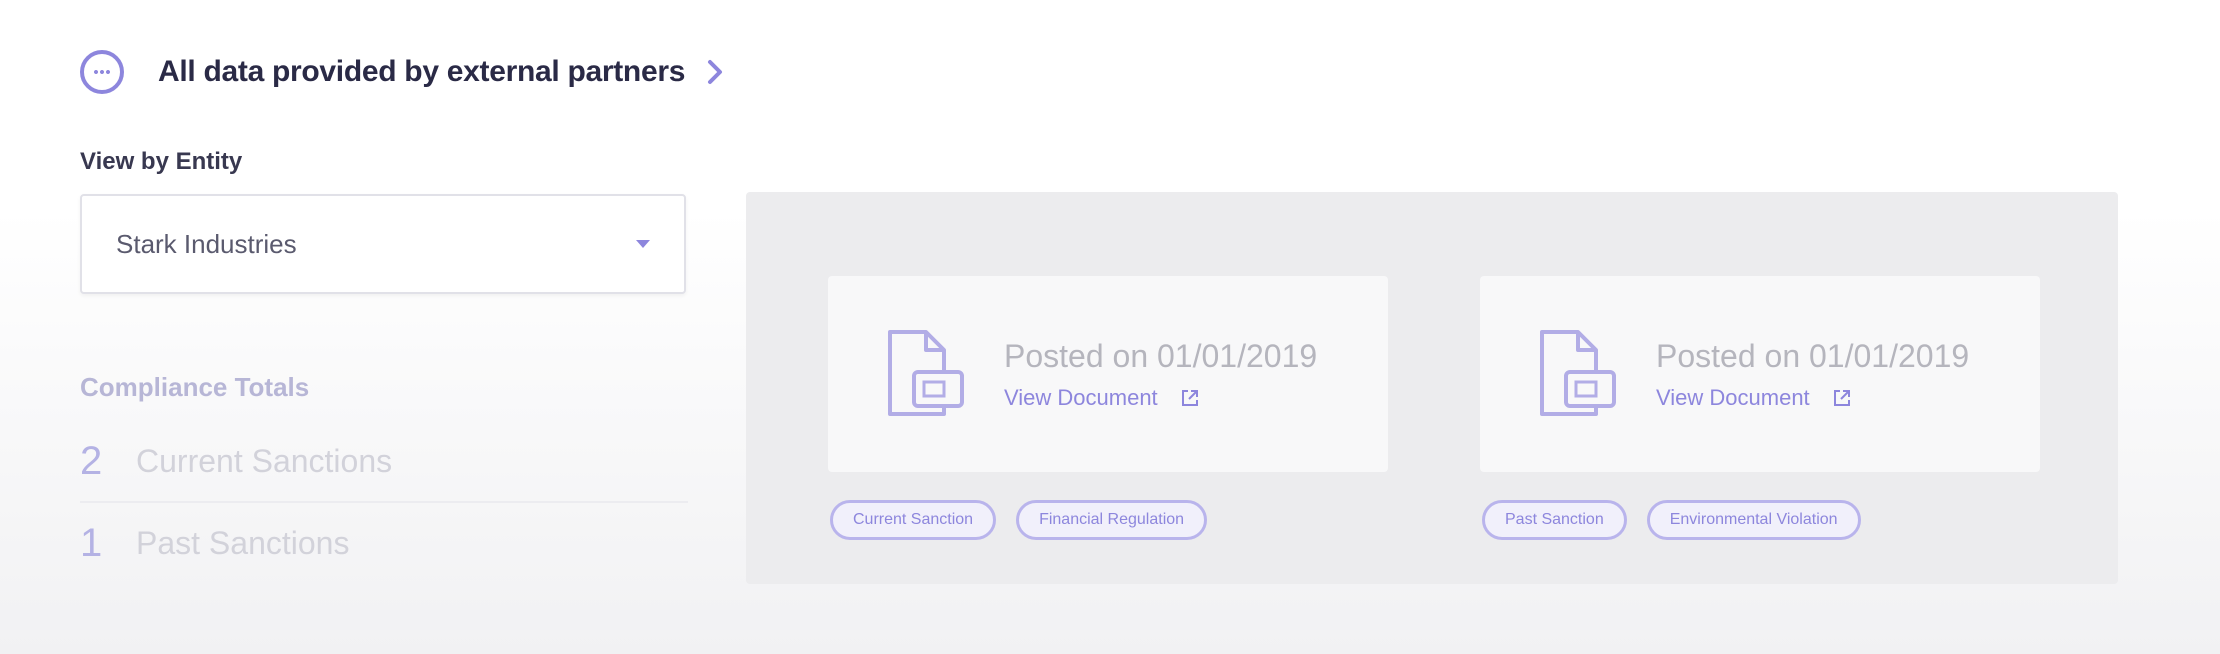  Describe the element at coordinates (1753, 520) in the screenshot. I see `tag-chip: Environmental Violation` at that location.